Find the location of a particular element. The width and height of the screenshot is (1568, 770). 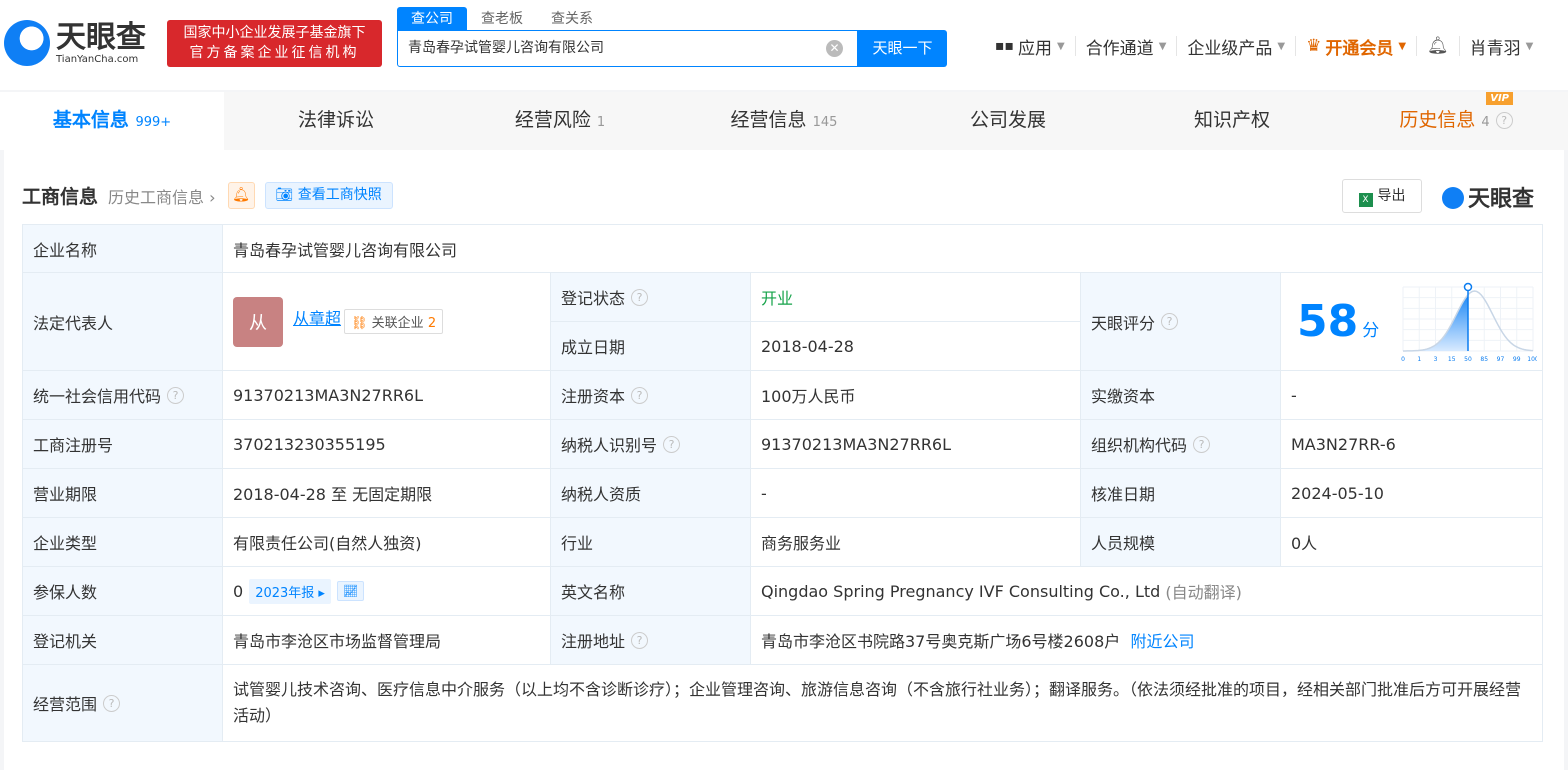

tax-qualification: - is located at coordinates (916, 493).